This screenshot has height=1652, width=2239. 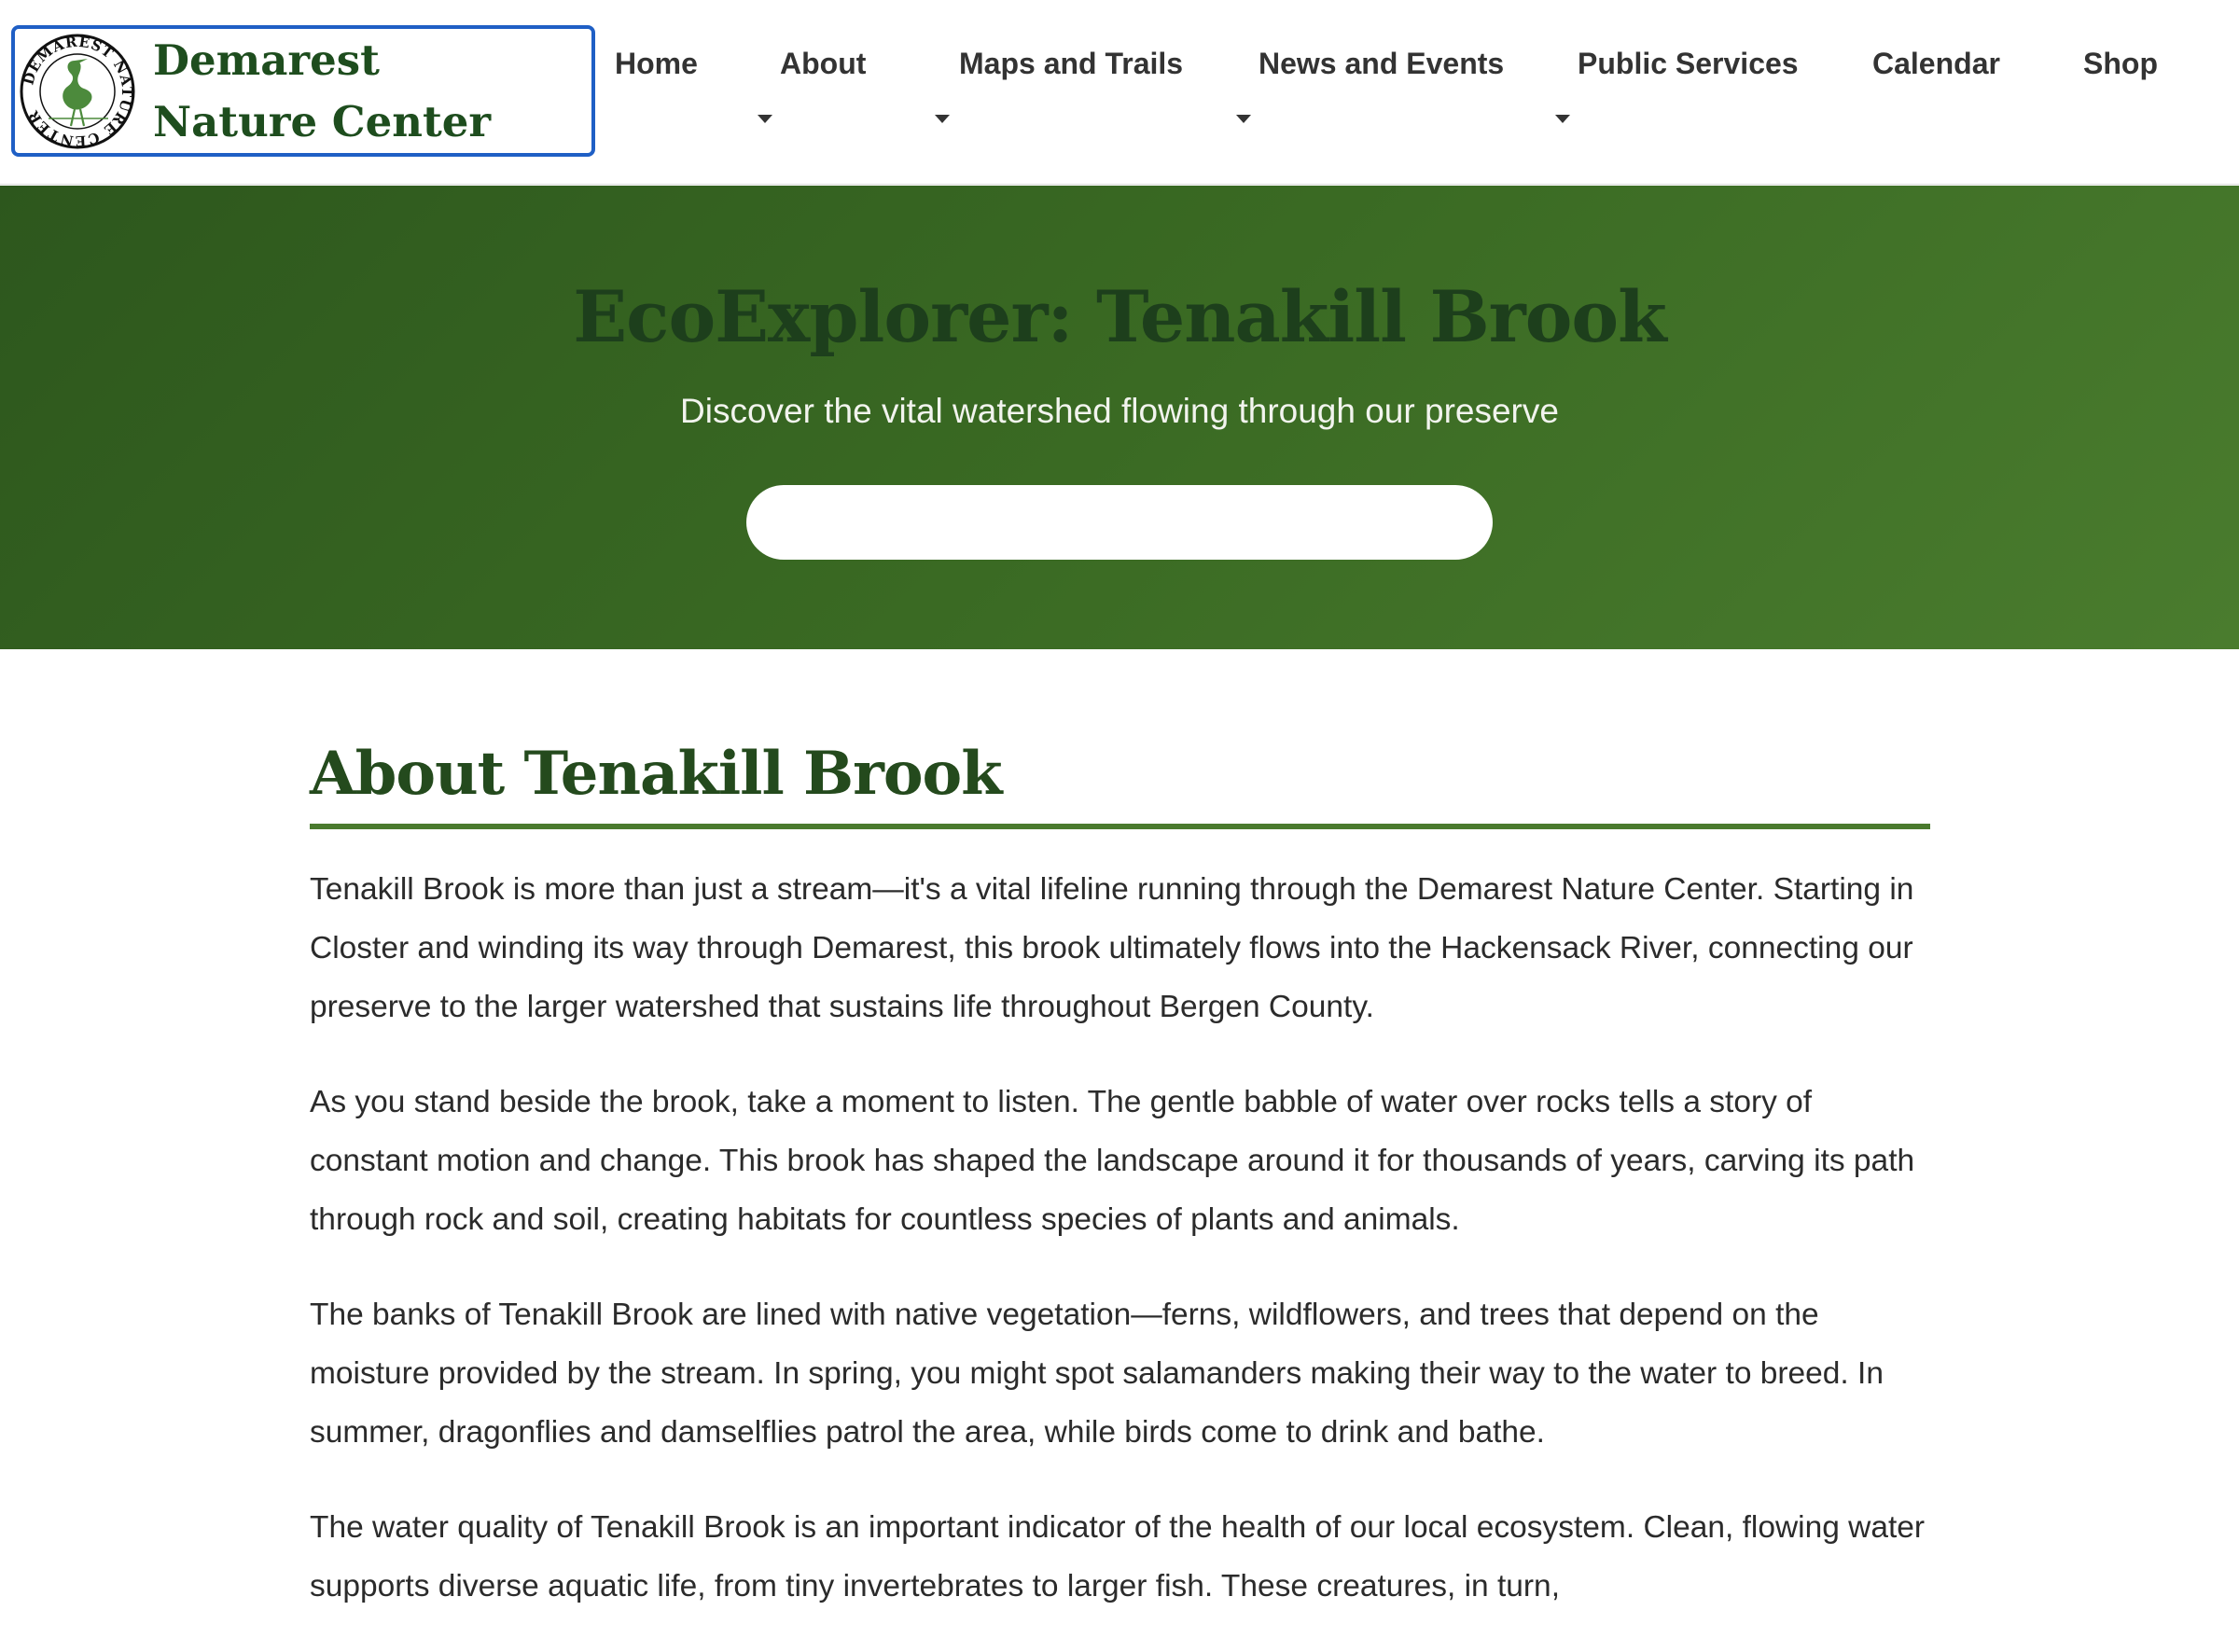 I want to click on nav-home: Home, so click(x=656, y=64).